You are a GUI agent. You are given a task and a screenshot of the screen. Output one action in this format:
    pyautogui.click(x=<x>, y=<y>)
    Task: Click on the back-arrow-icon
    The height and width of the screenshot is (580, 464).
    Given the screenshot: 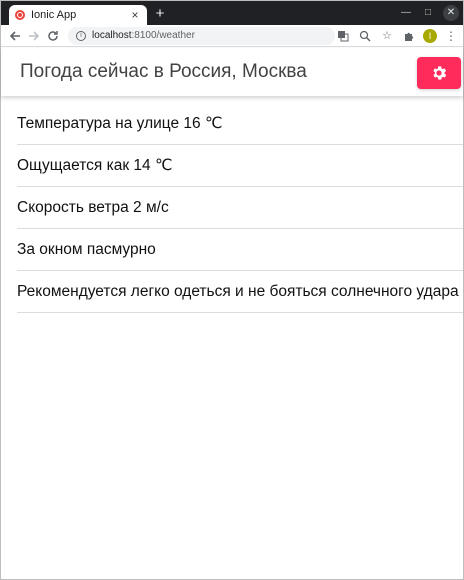 What is the action you would take?
    pyautogui.click(x=14, y=36)
    